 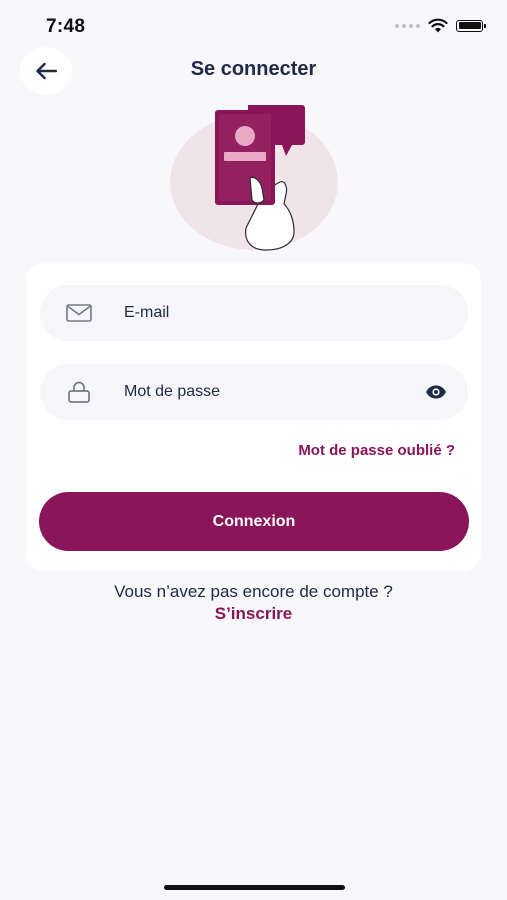 I want to click on status-time: 7:48, so click(x=66, y=26).